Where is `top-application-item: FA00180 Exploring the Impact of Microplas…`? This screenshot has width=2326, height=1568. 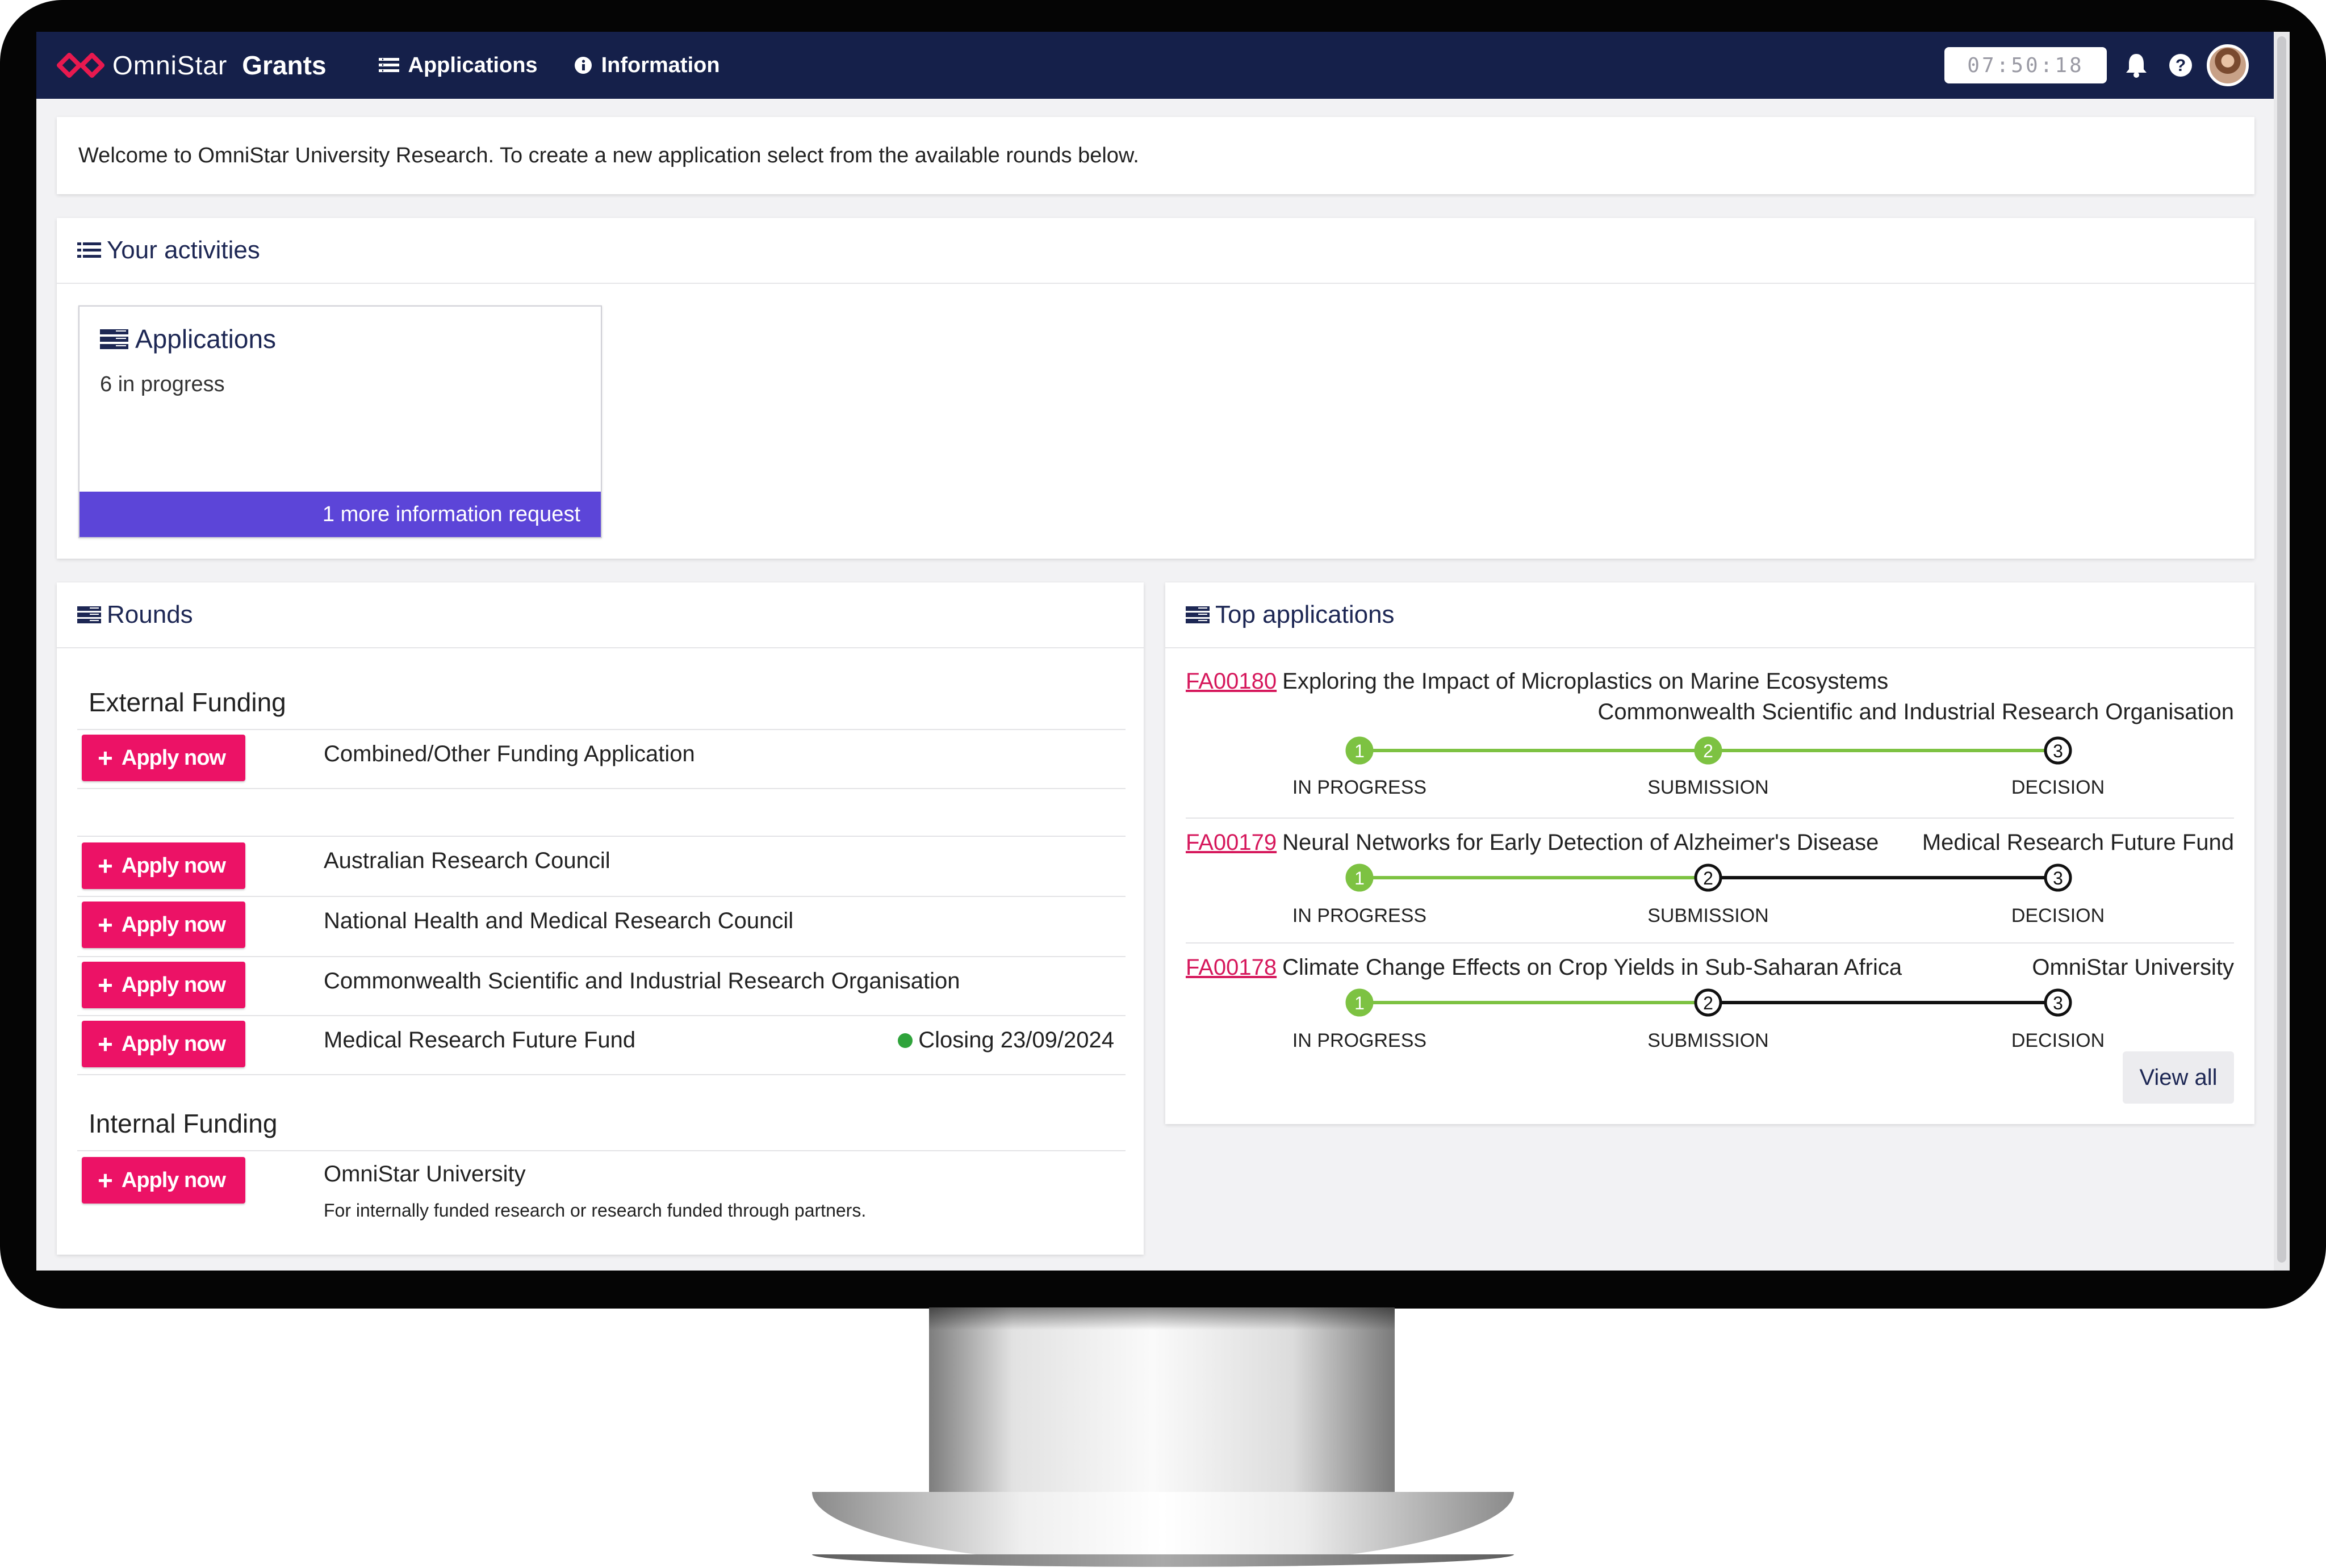
top-application-item: FA00180 Exploring the Impact of Microplas… is located at coordinates (1710, 737).